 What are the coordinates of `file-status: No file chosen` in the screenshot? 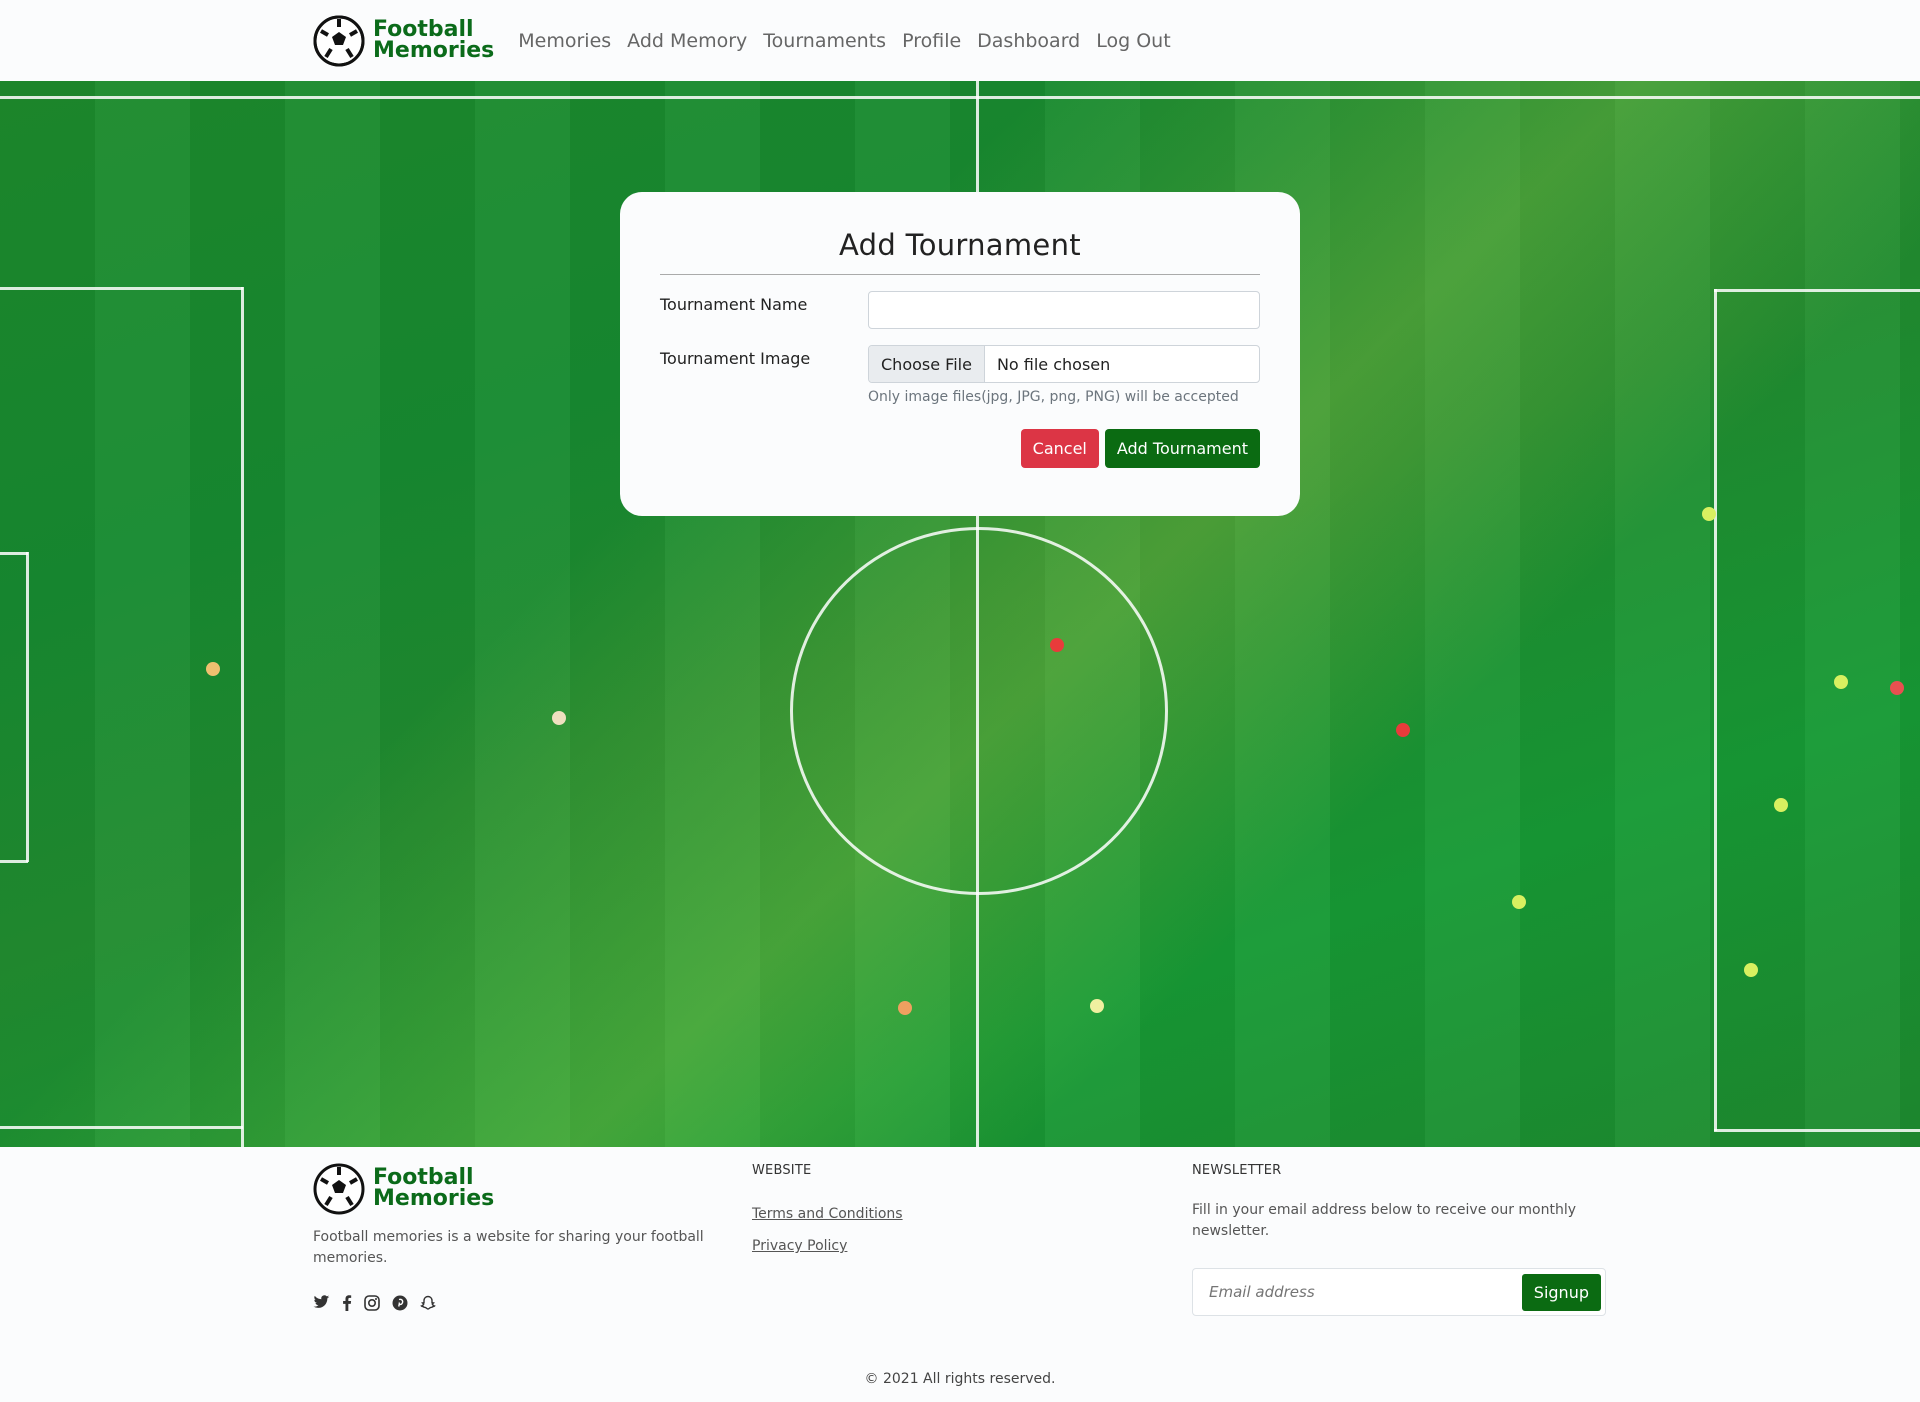 It's located at (1053, 364).